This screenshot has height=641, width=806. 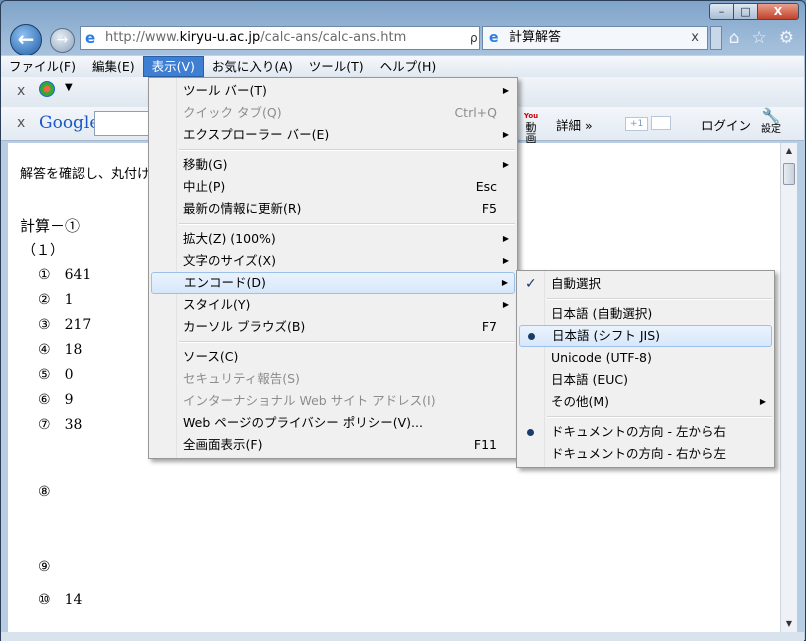 What do you see at coordinates (789, 151) in the screenshot?
I see `scroll-up-button: ▲` at bounding box center [789, 151].